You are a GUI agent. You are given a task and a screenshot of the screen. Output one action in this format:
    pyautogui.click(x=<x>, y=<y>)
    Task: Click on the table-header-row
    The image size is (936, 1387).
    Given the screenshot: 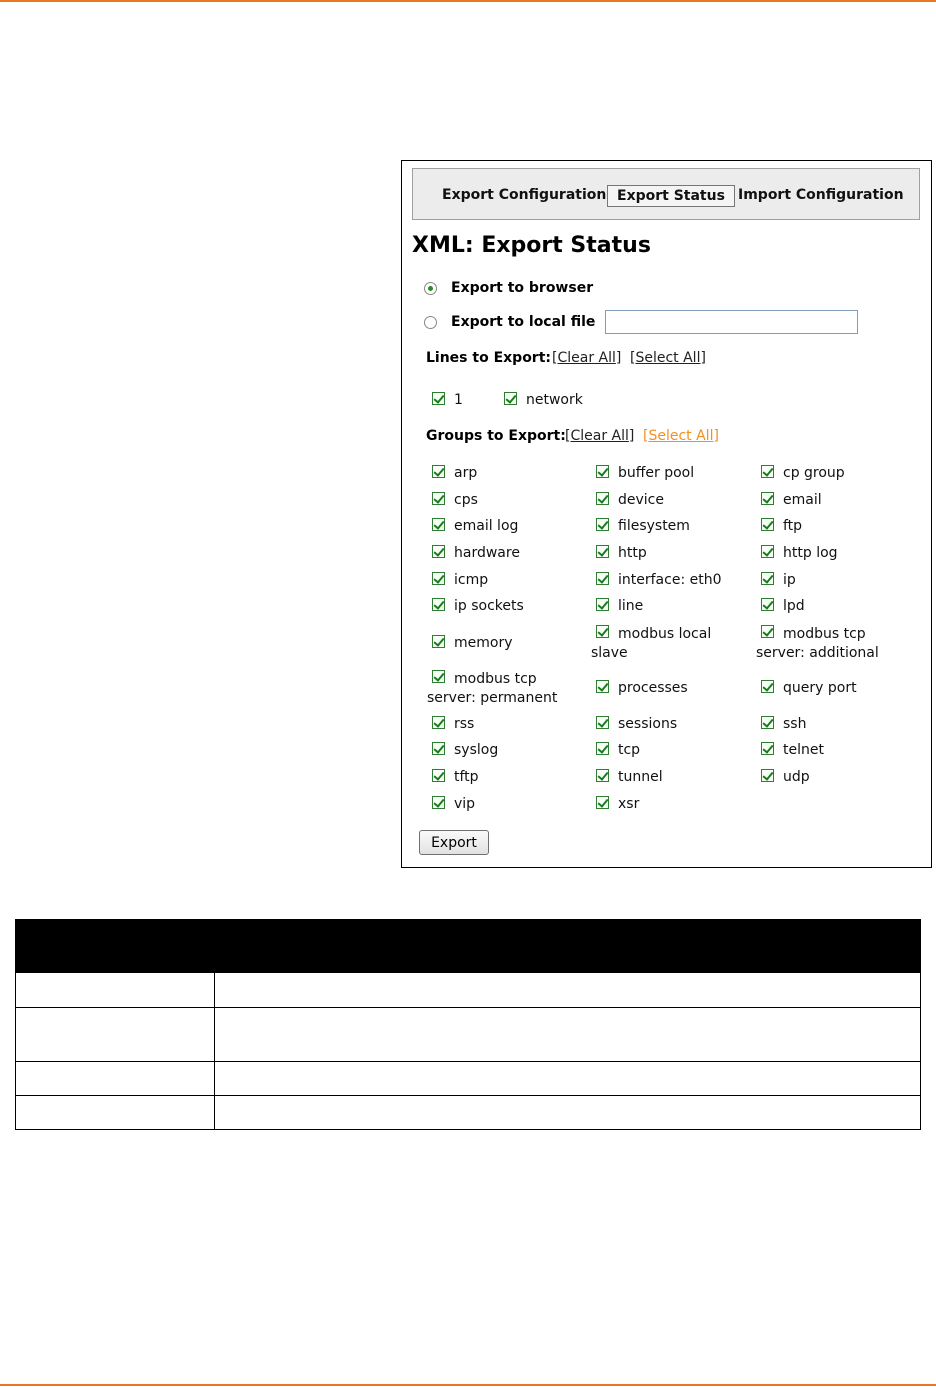 What is the action you would take?
    pyautogui.click(x=468, y=946)
    